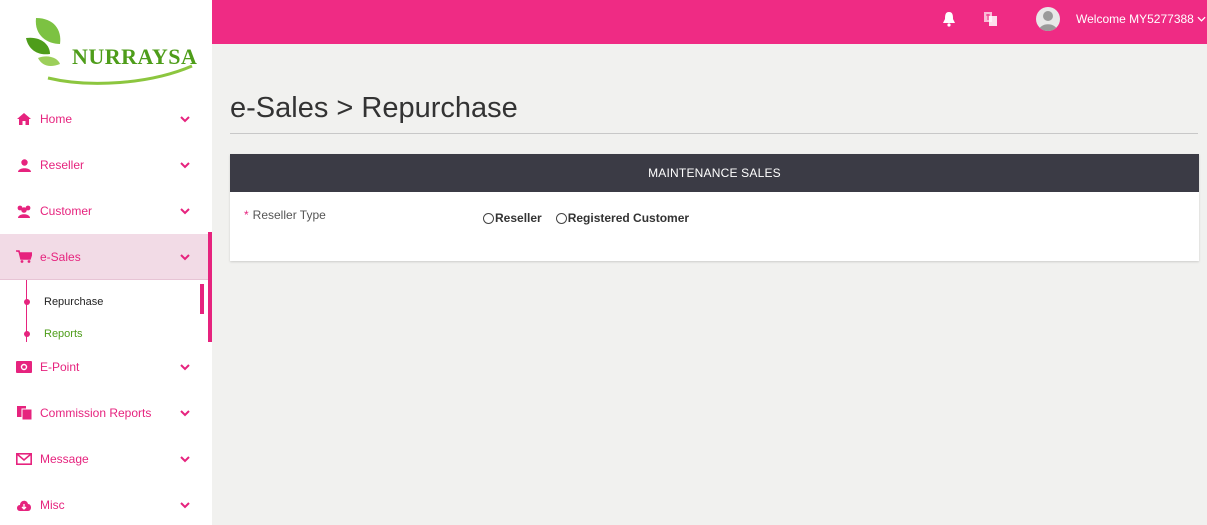 This screenshot has height=525, width=1207. What do you see at coordinates (74, 302) in the screenshot?
I see `submenu-item-label: Repurchase` at bounding box center [74, 302].